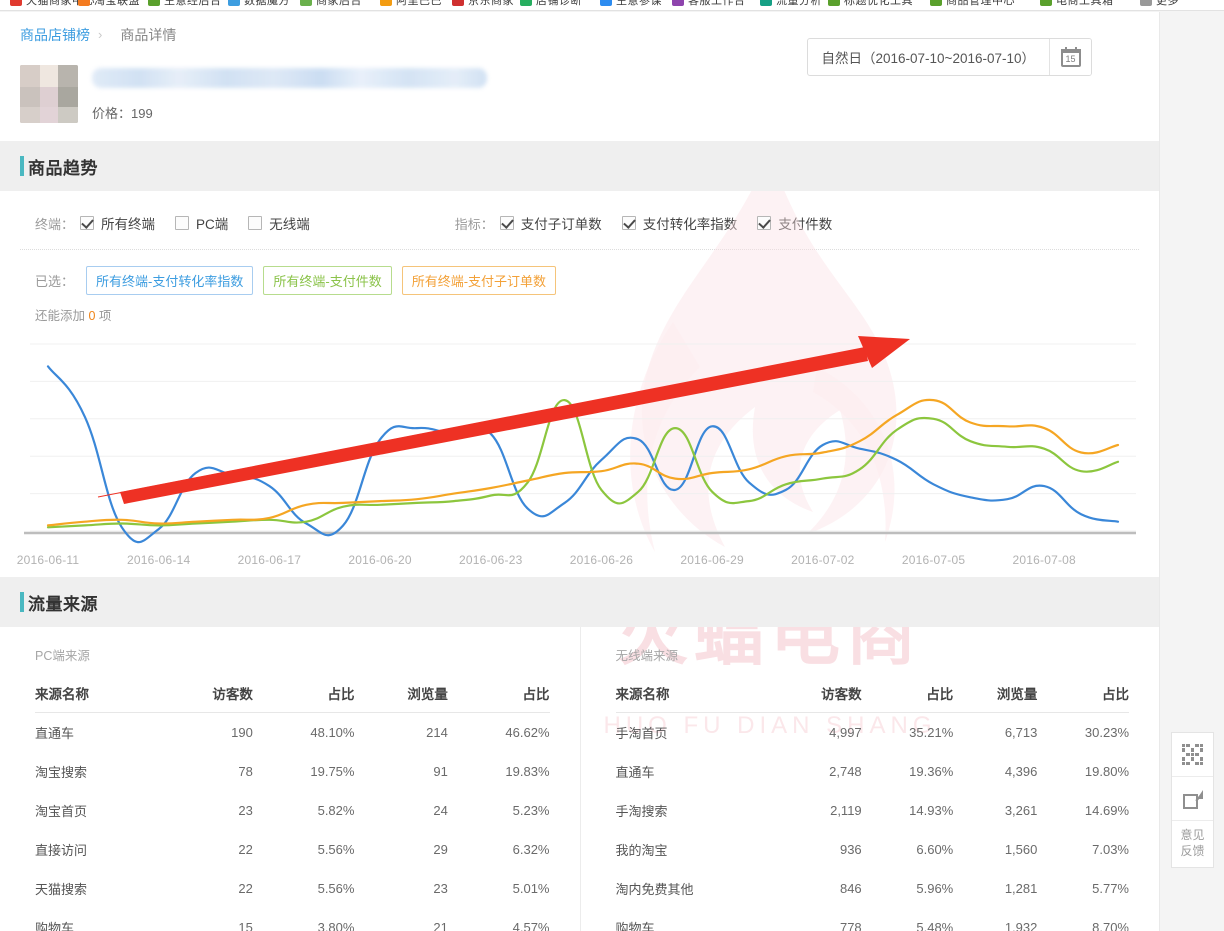 This screenshot has height=931, width=1224. I want to click on remaining-slots-text: 还能添加 0 项, so click(579, 311).